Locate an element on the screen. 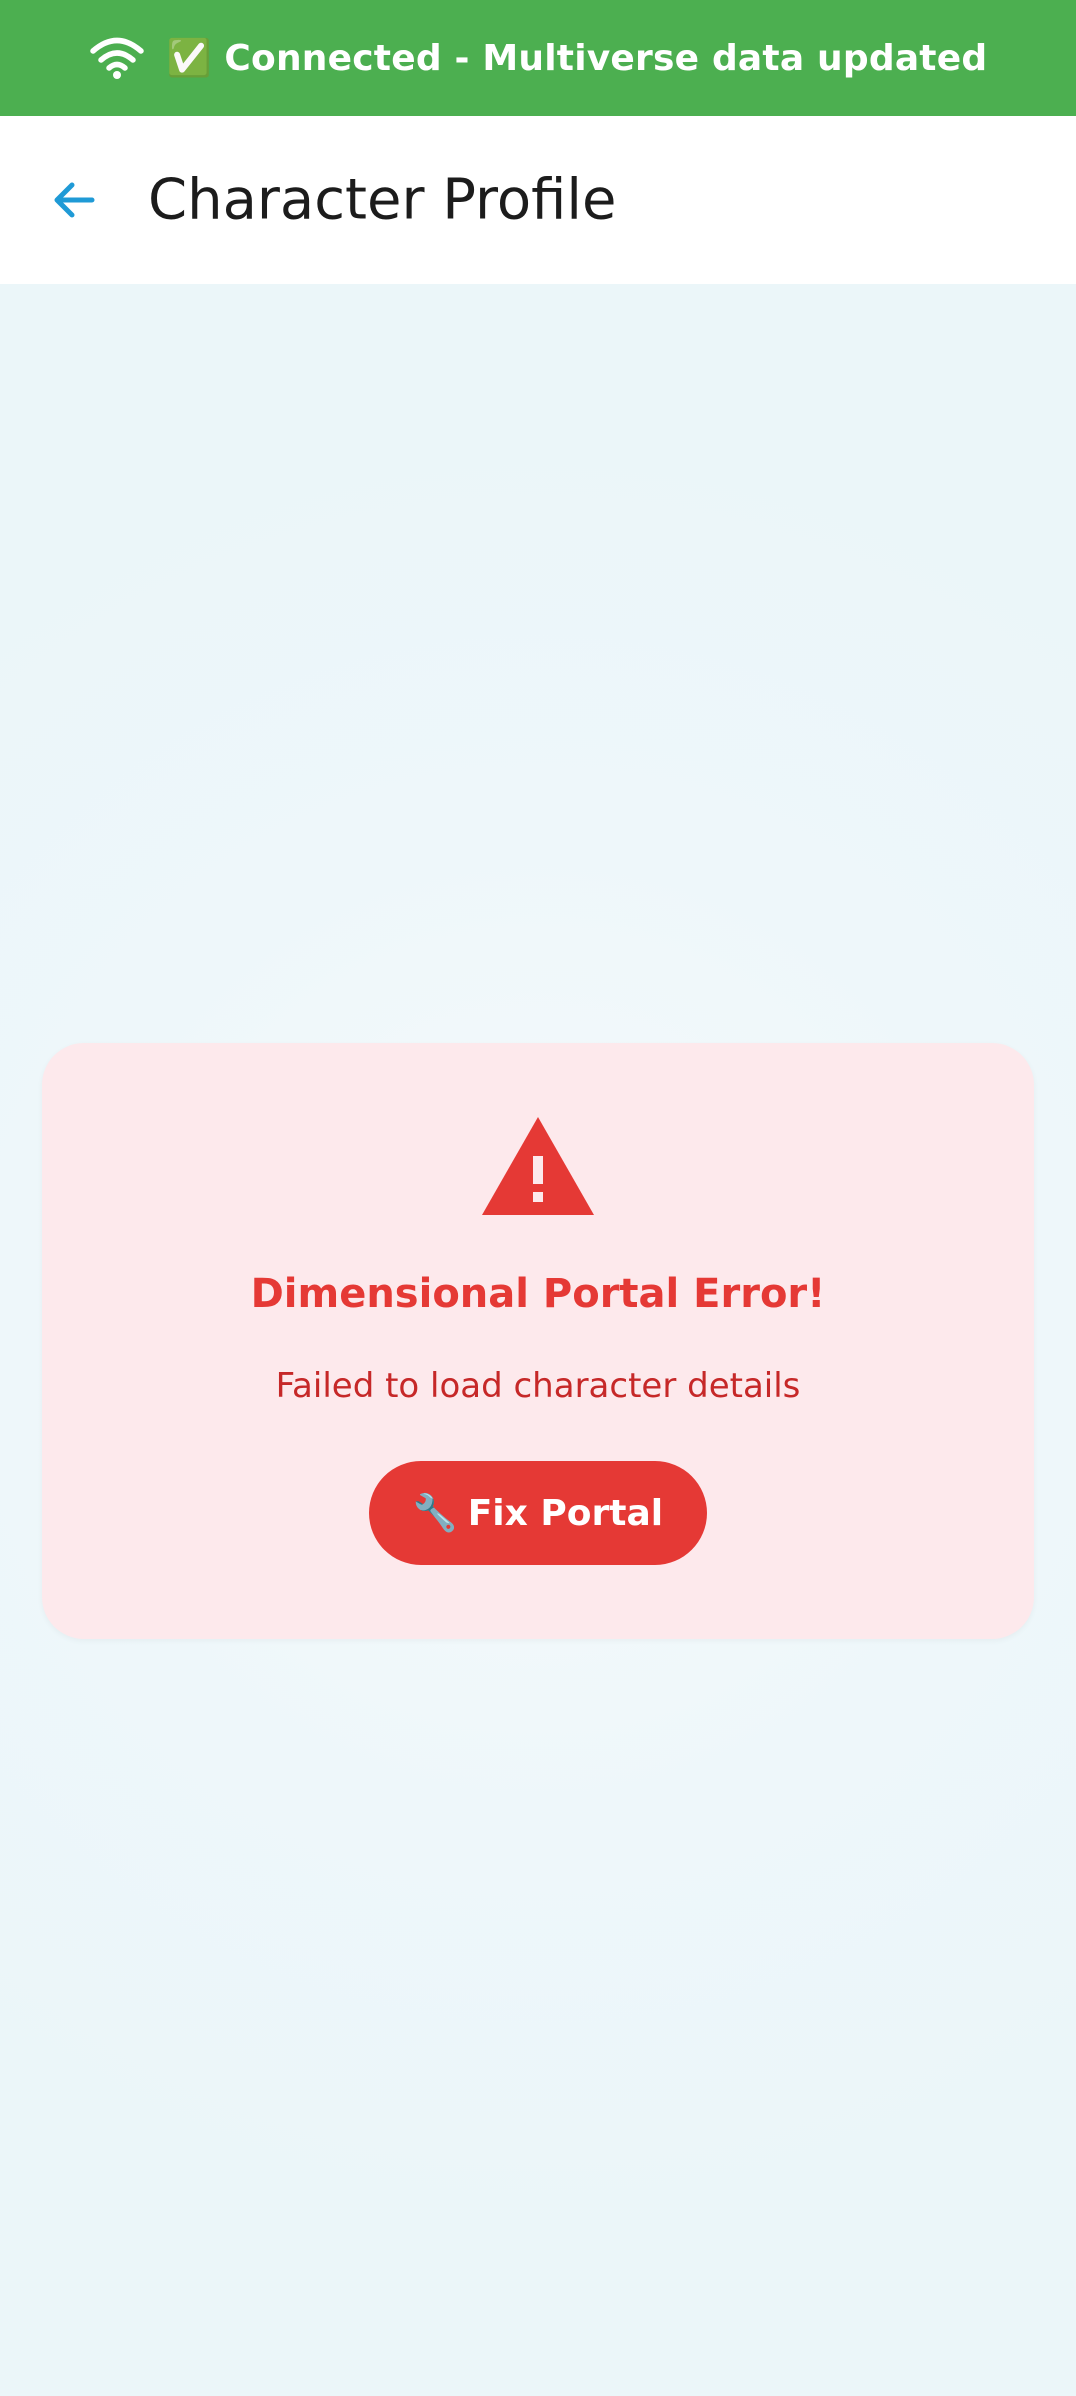 The height and width of the screenshot is (2396, 1076). warning-triangle-icon is located at coordinates (538, 1166).